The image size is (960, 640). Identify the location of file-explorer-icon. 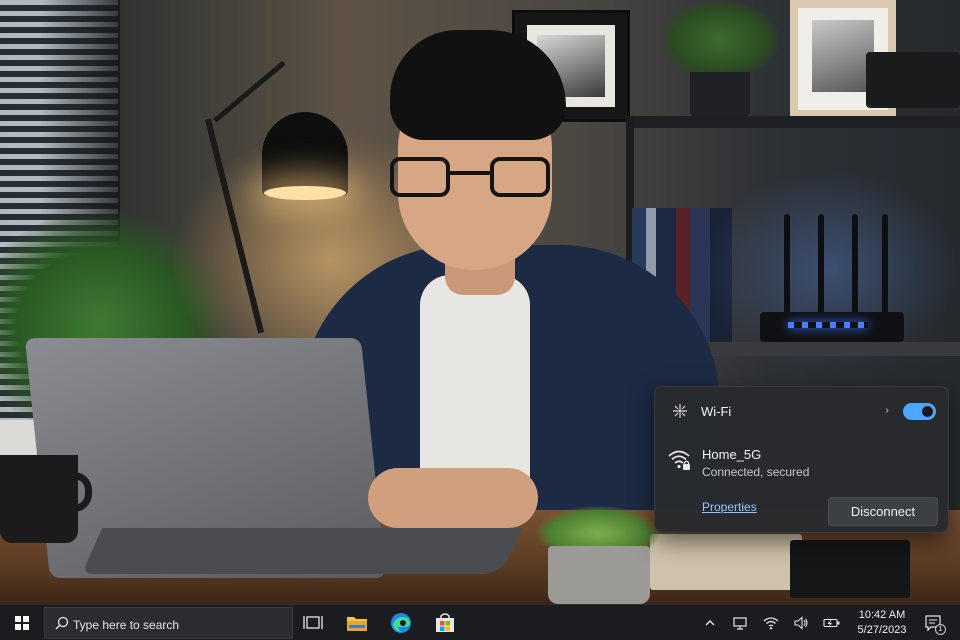
(357, 623).